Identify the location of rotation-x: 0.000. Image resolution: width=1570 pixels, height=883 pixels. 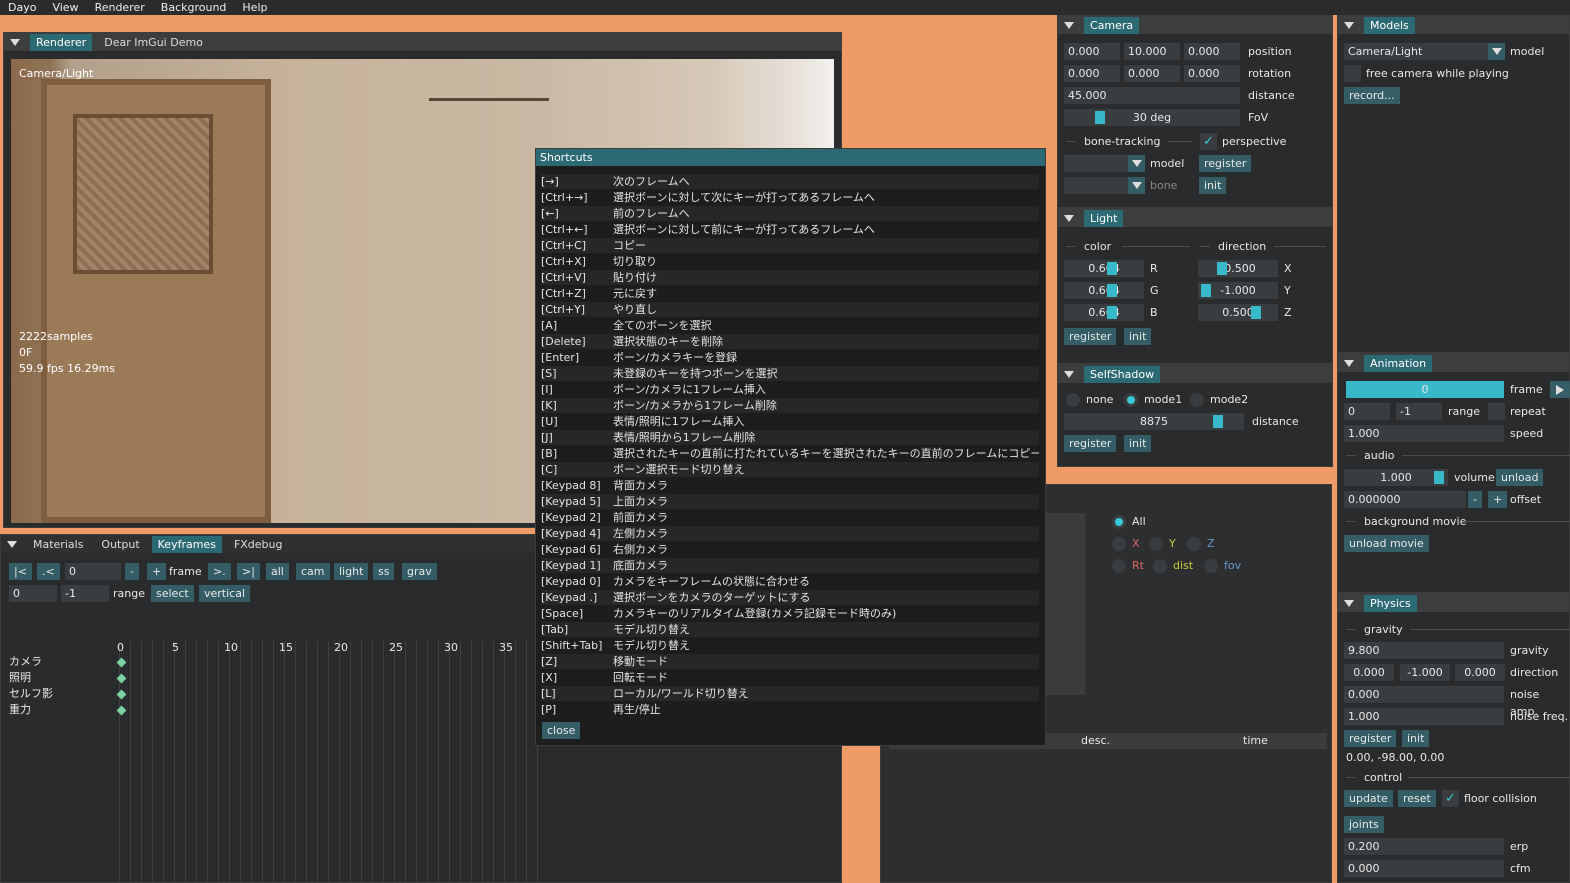
(1092, 73).